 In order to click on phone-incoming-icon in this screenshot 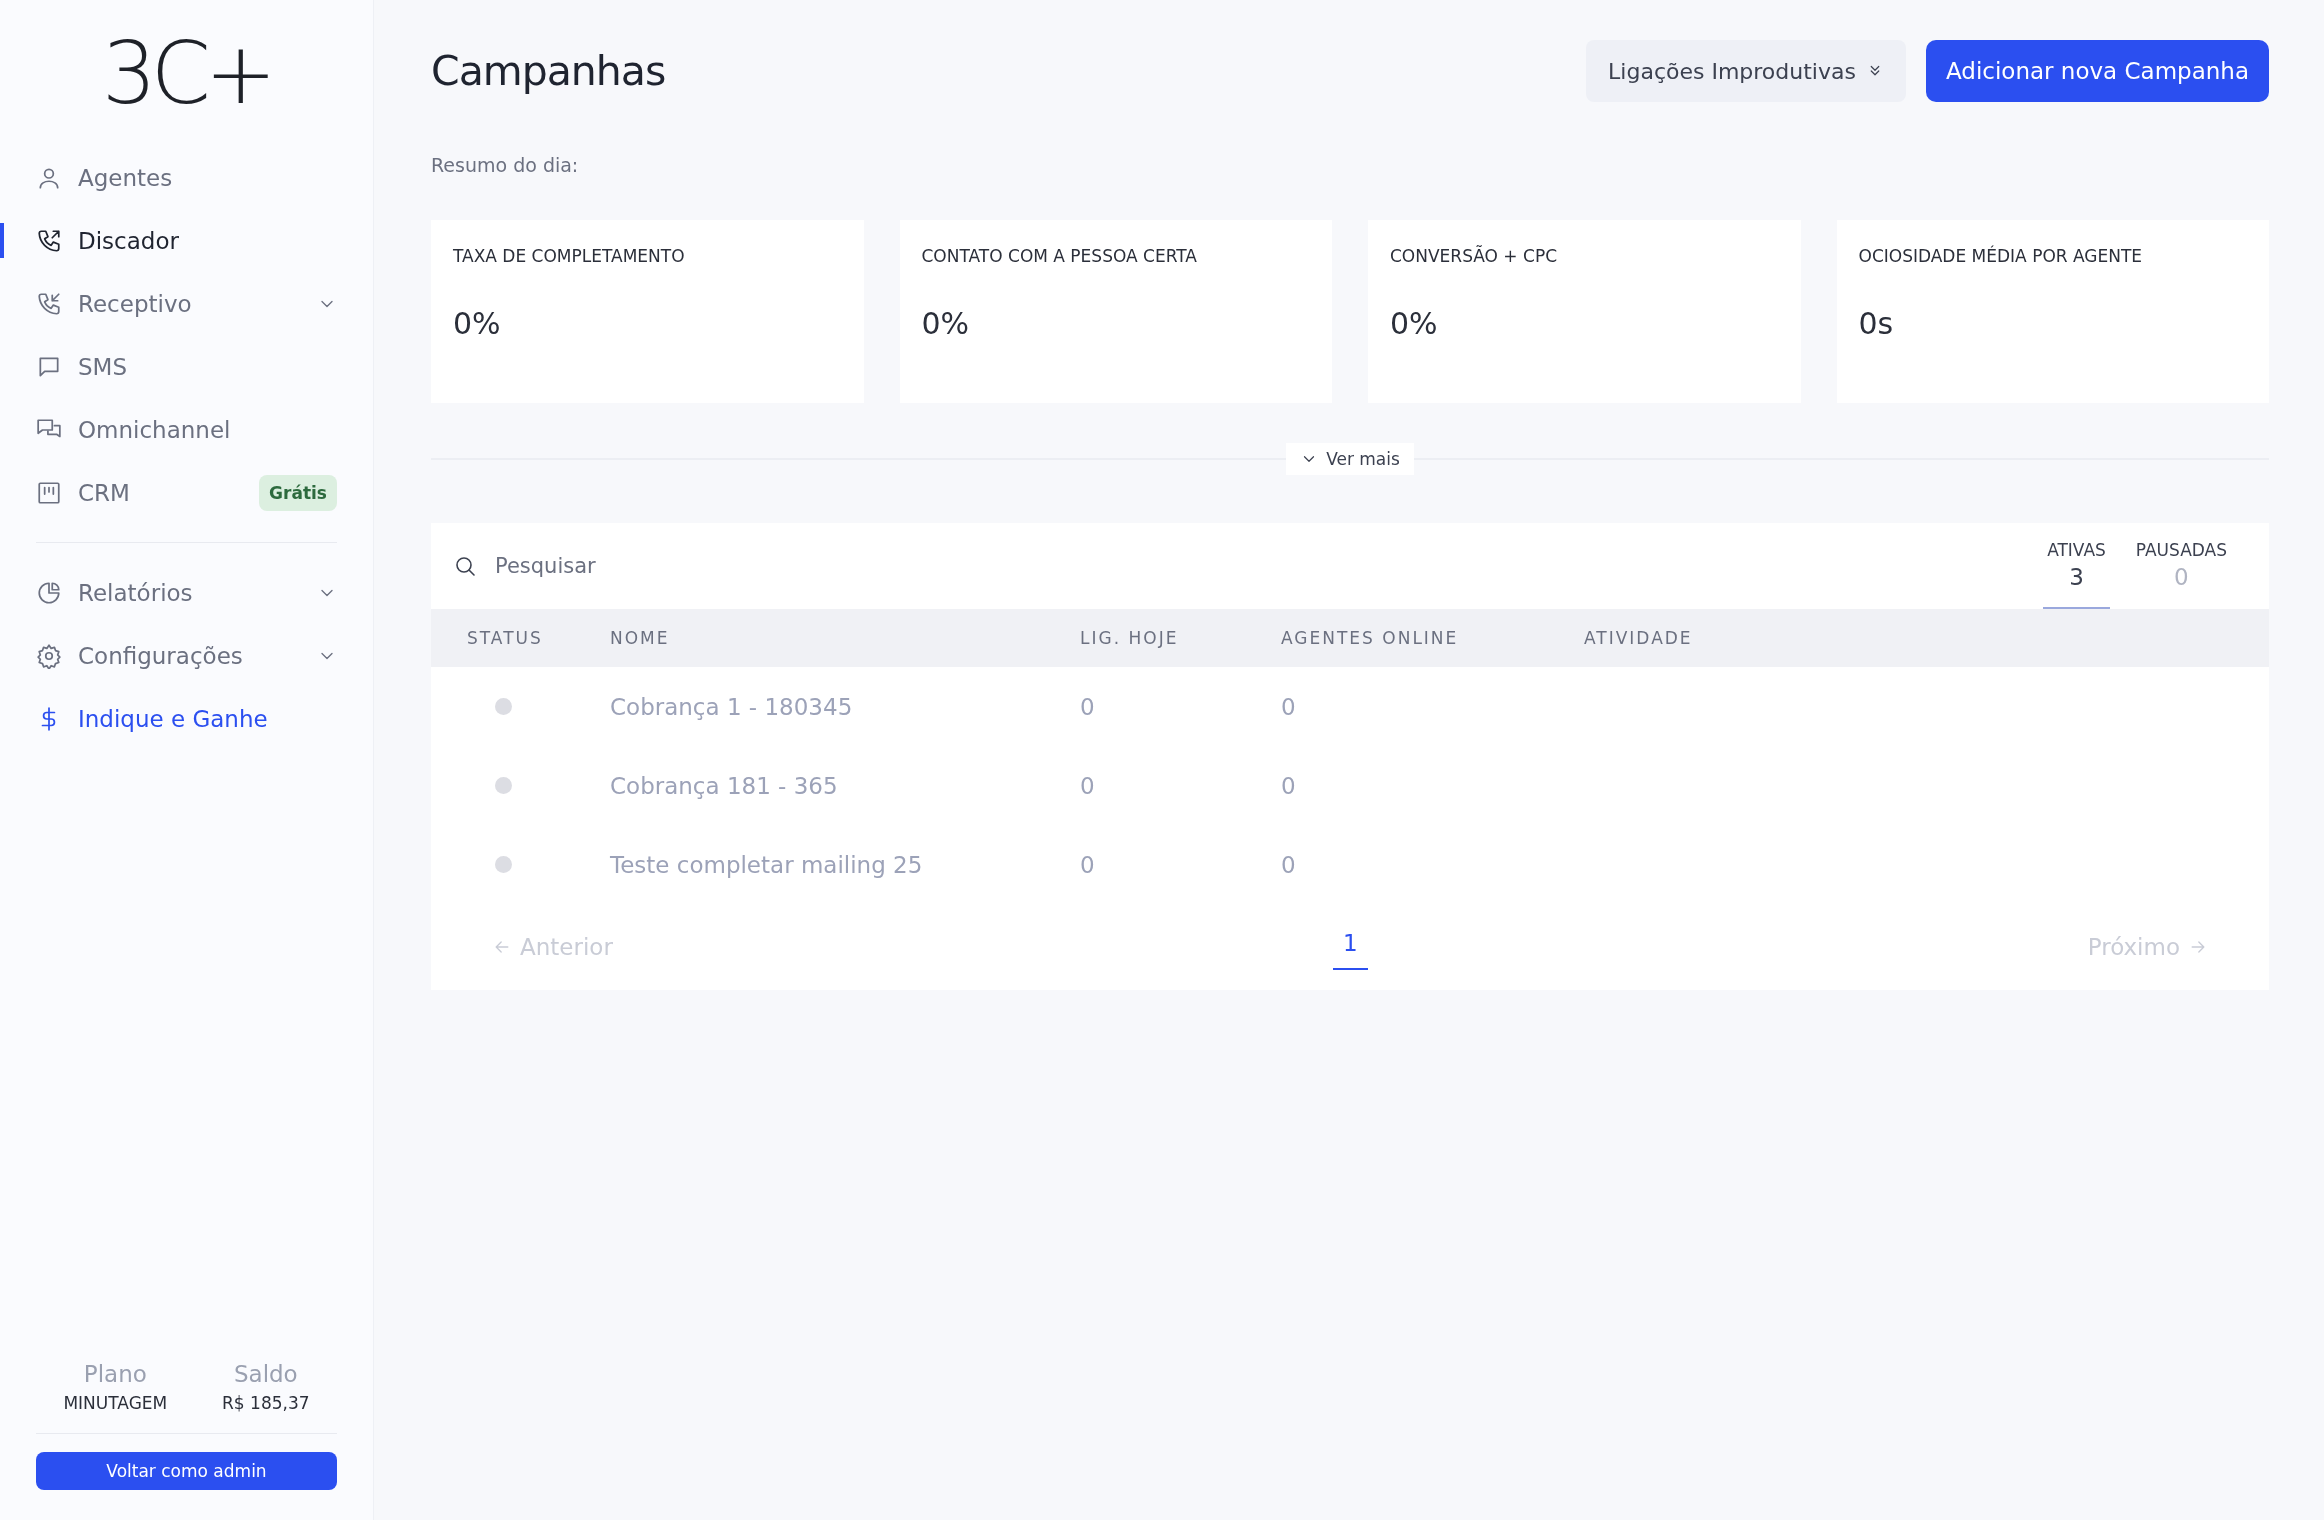, I will do `click(49, 303)`.